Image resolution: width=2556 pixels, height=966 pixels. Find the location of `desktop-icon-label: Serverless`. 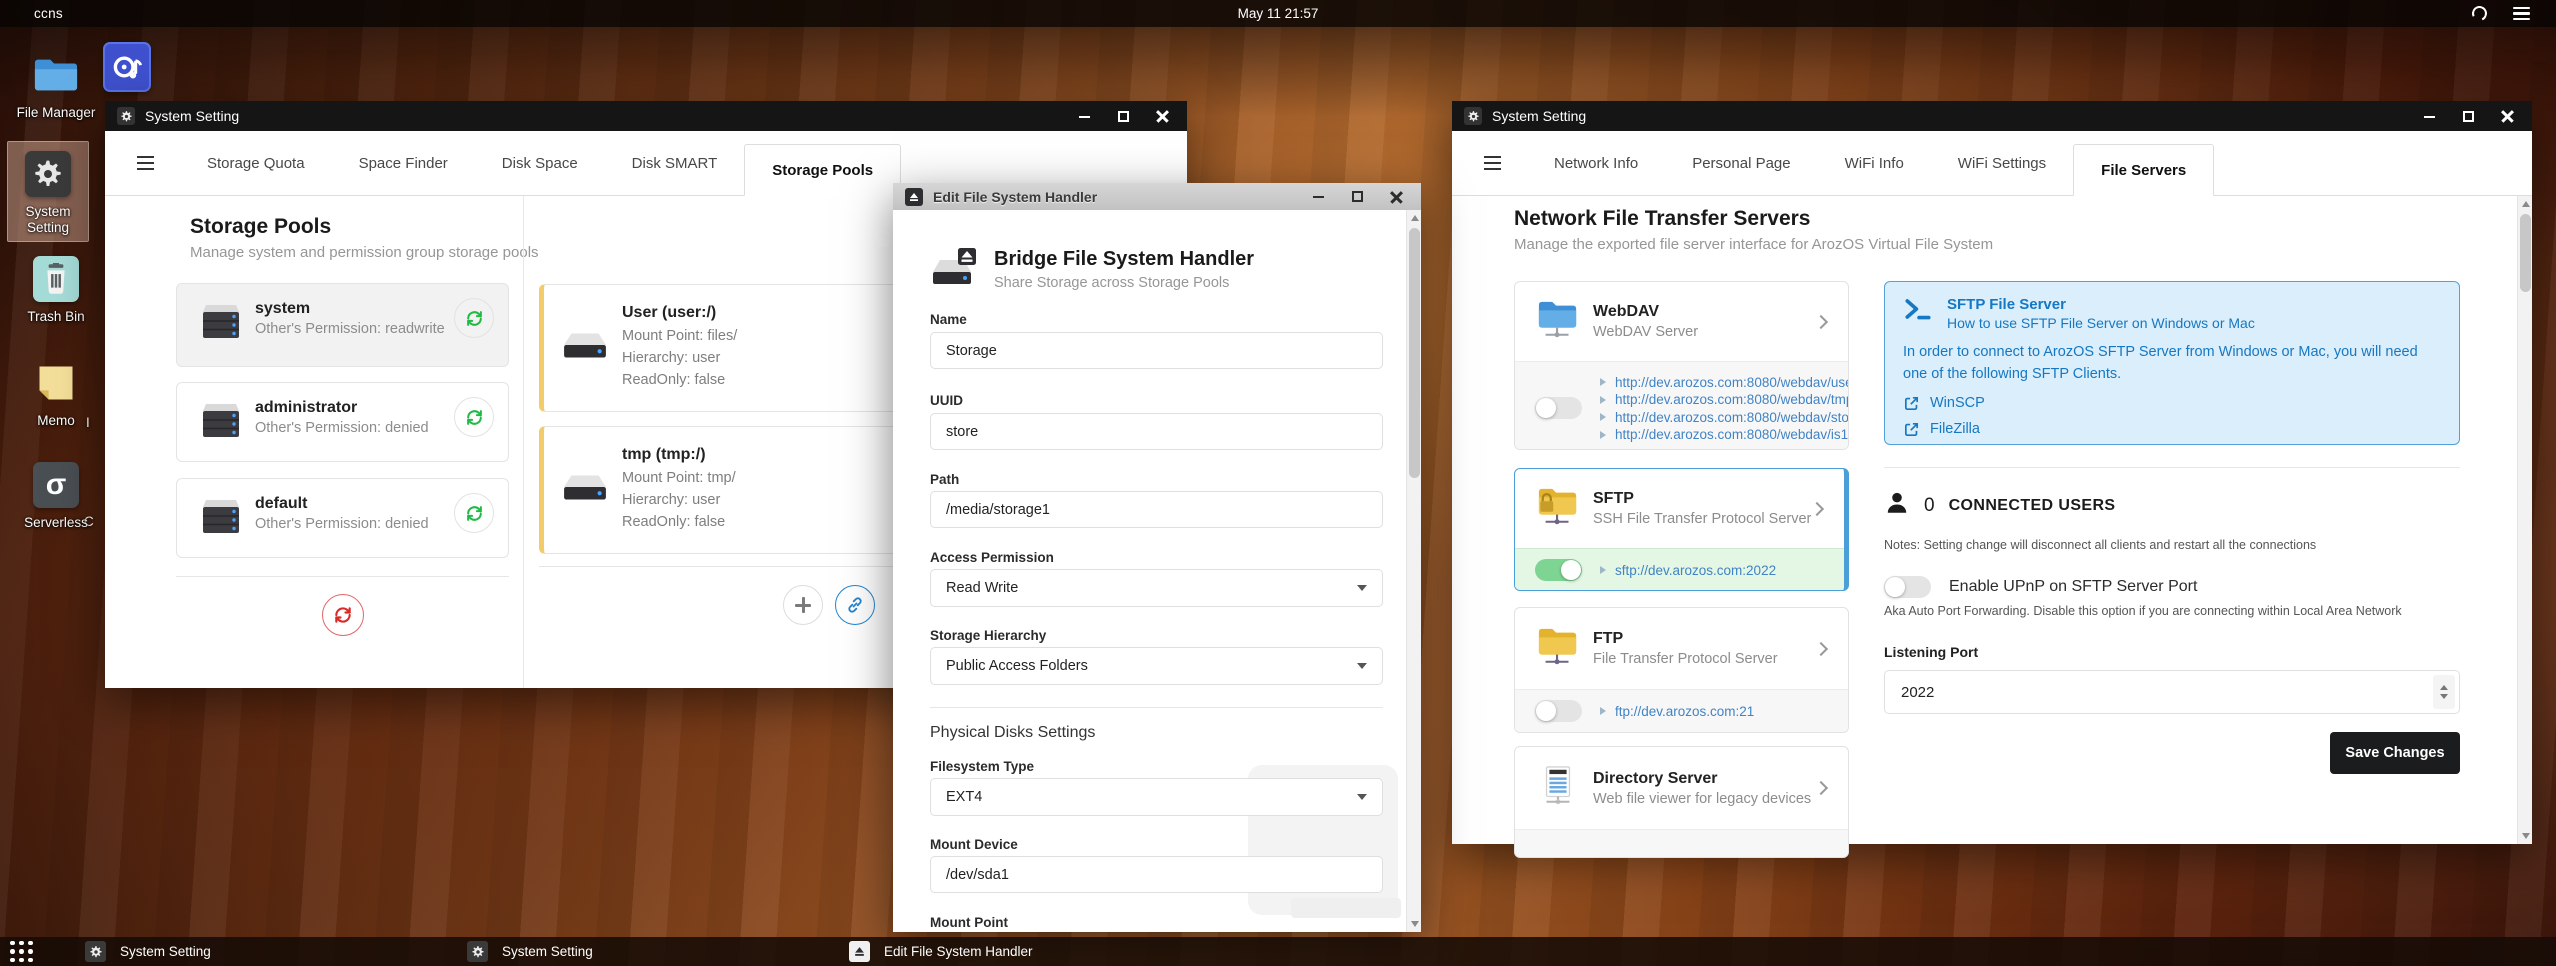

desktop-icon-label: Serverless is located at coordinates (56, 522).